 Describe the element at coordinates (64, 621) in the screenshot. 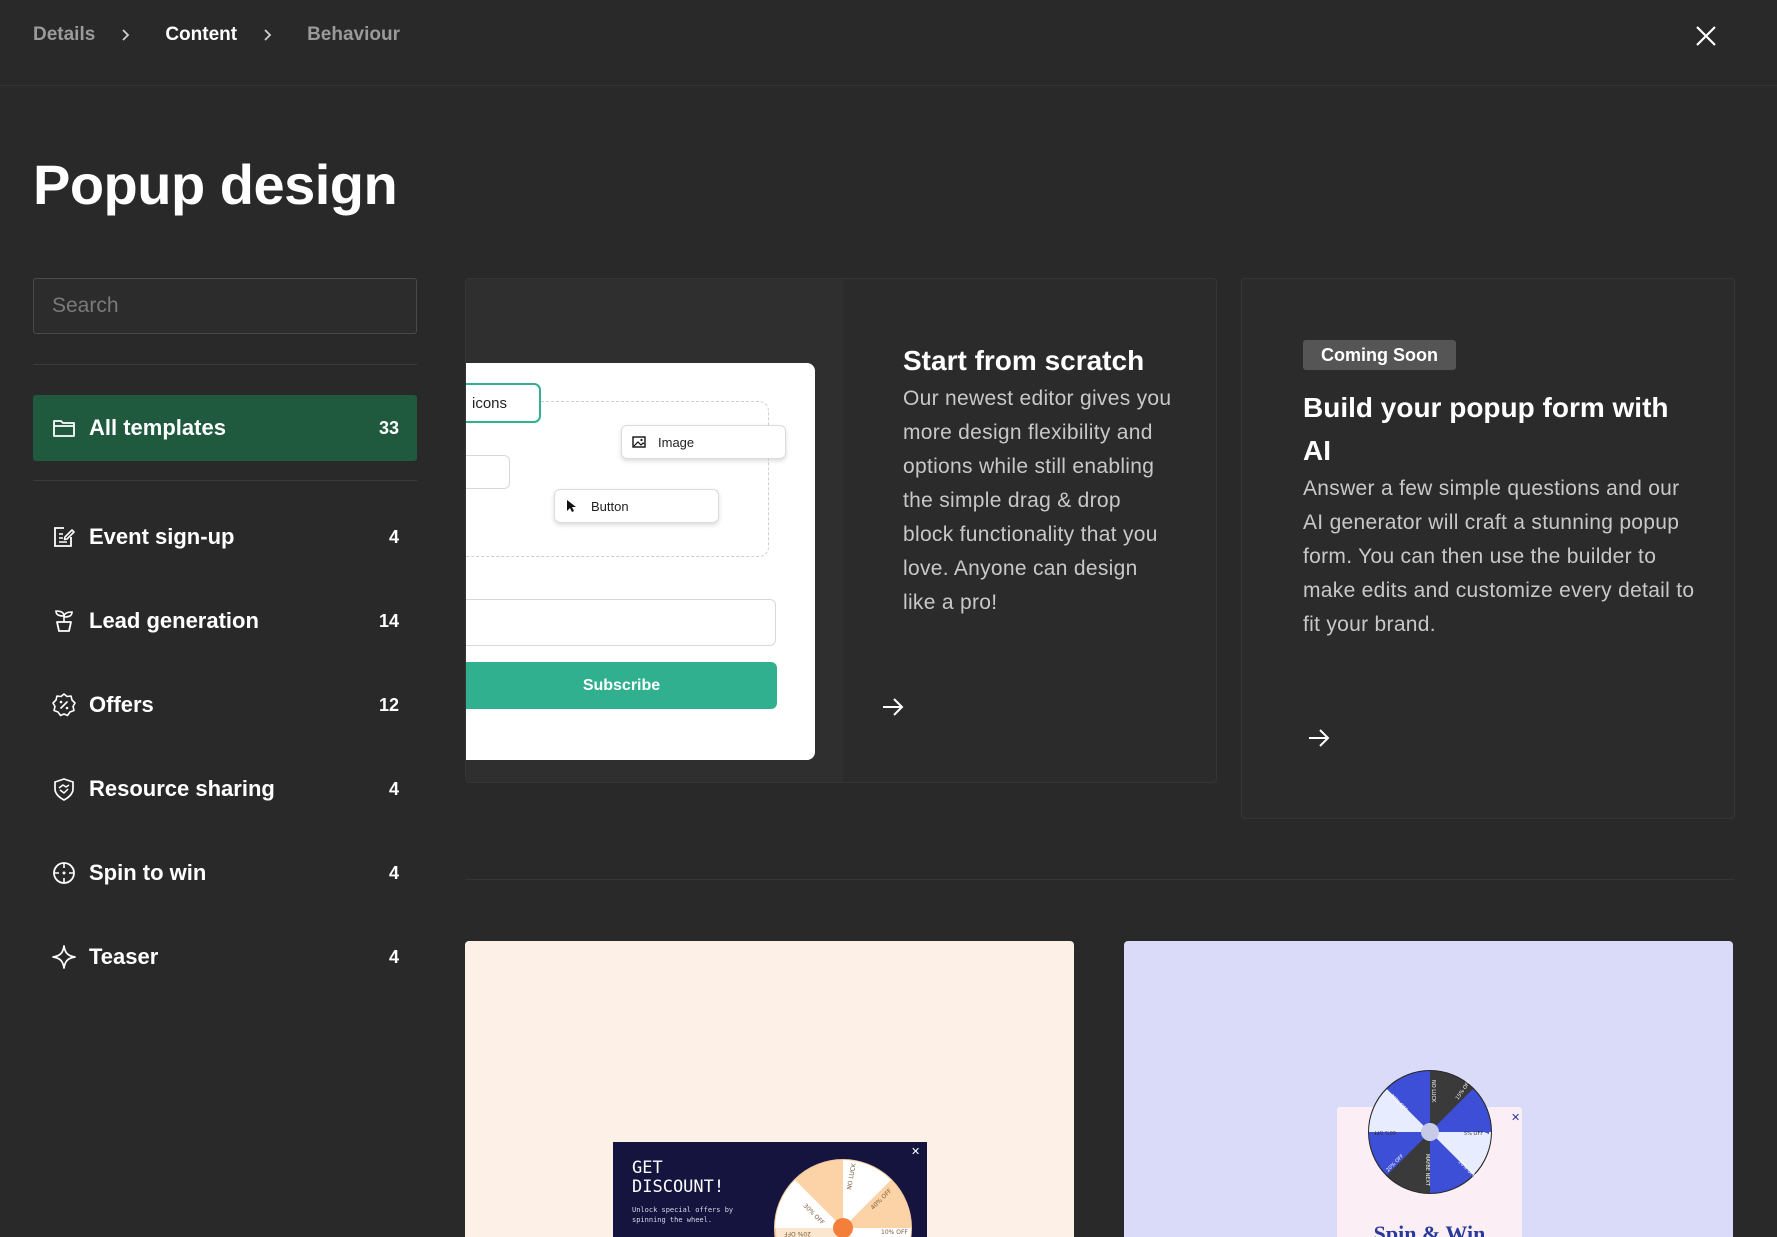

I see `sprout-icon` at that location.